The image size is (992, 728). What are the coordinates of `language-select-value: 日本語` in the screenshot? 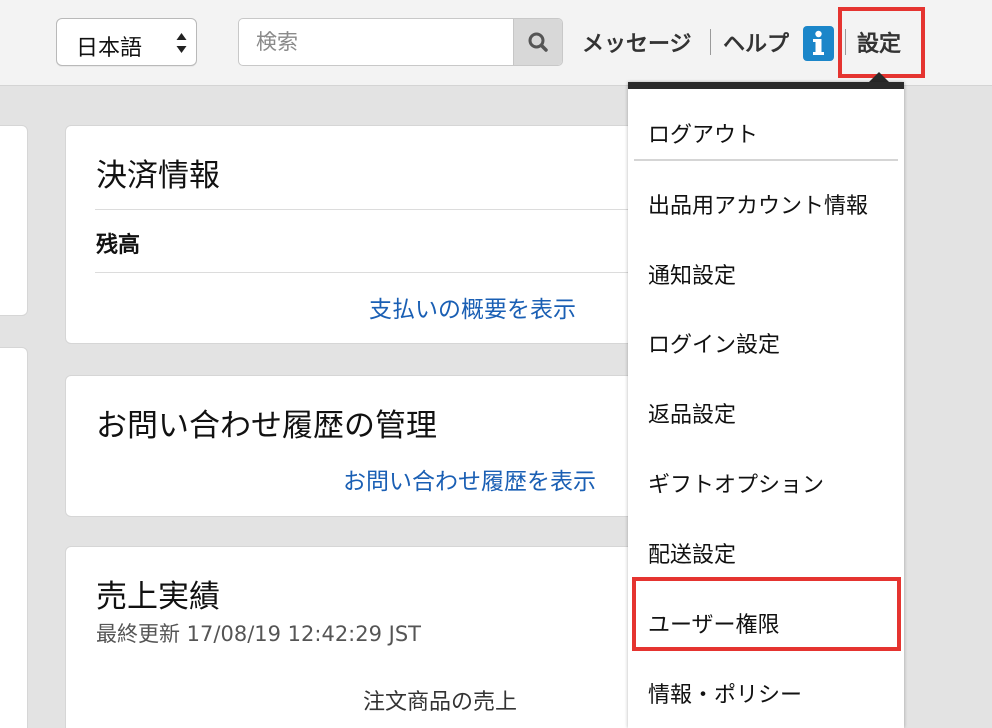 It's located at (109, 48).